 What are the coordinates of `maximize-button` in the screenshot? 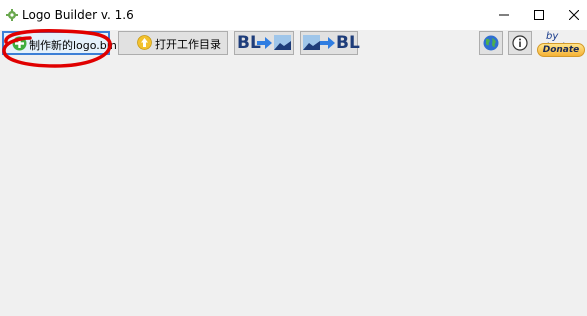 It's located at (539, 15).